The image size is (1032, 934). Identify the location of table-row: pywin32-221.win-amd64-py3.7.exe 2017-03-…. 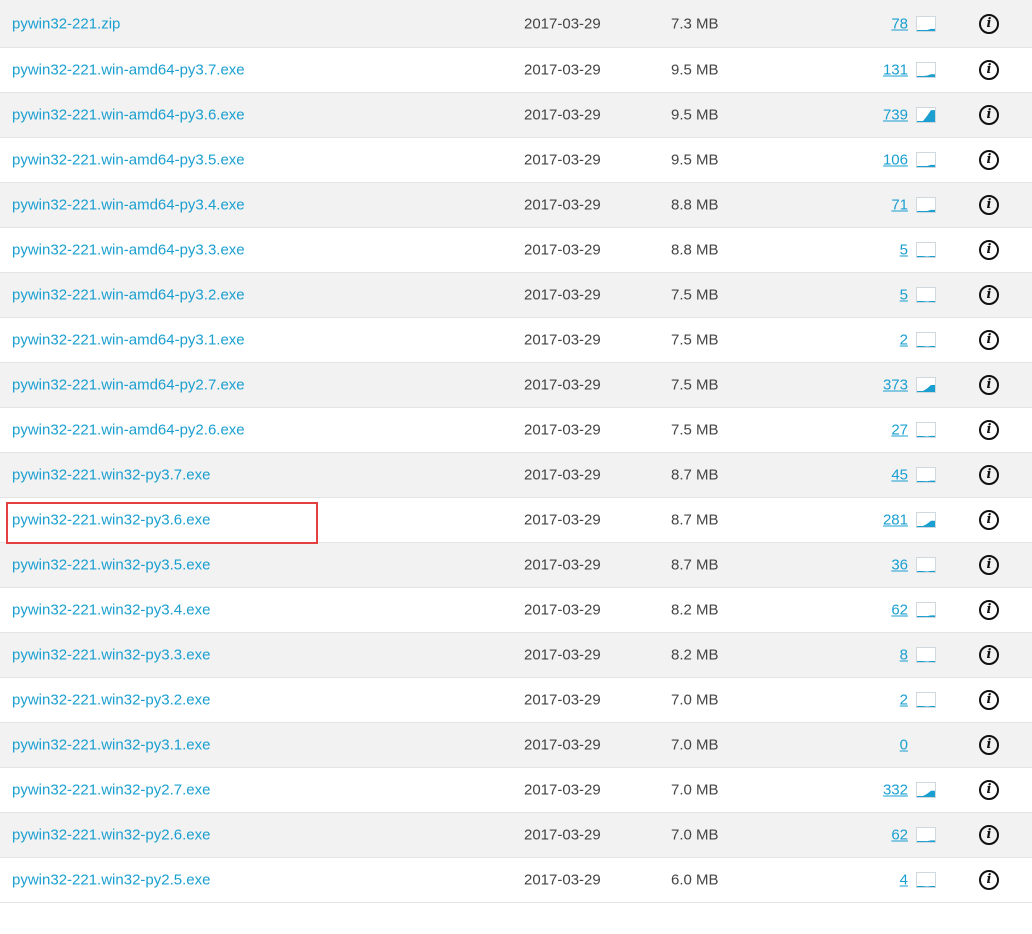
(516, 70).